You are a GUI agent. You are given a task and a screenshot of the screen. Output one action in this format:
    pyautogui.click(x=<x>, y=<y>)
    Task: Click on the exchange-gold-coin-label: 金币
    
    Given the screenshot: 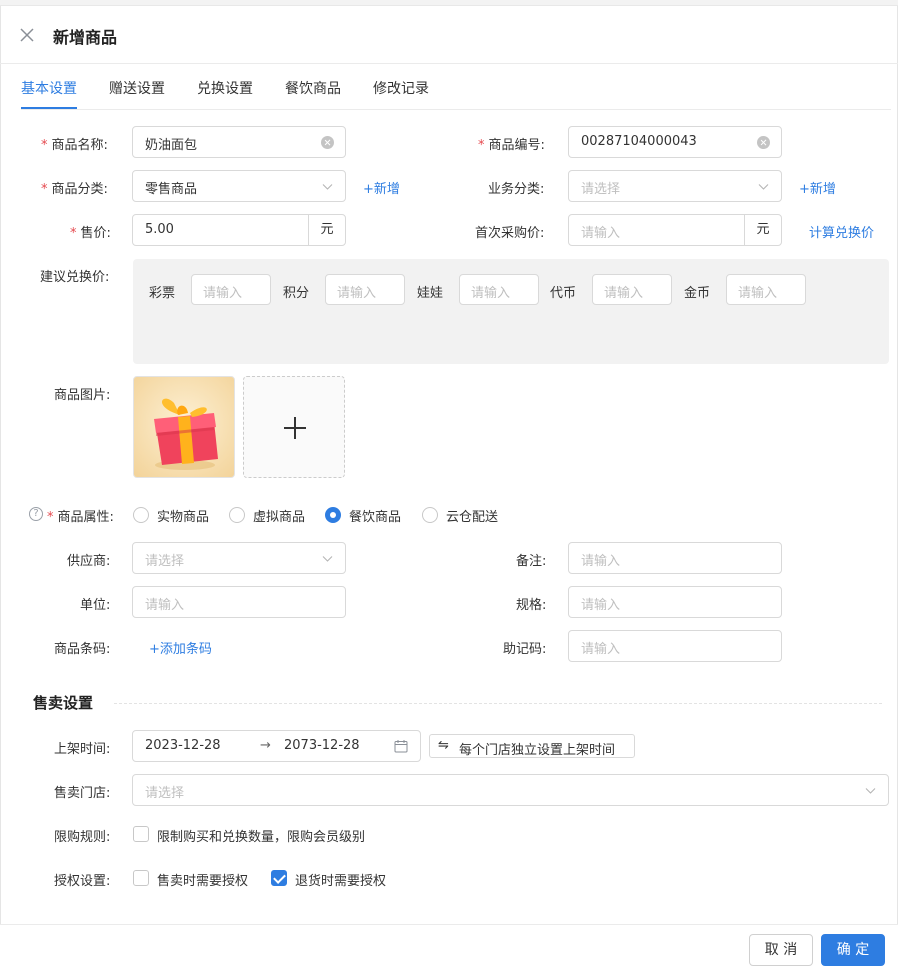 What is the action you would take?
    pyautogui.click(x=697, y=293)
    